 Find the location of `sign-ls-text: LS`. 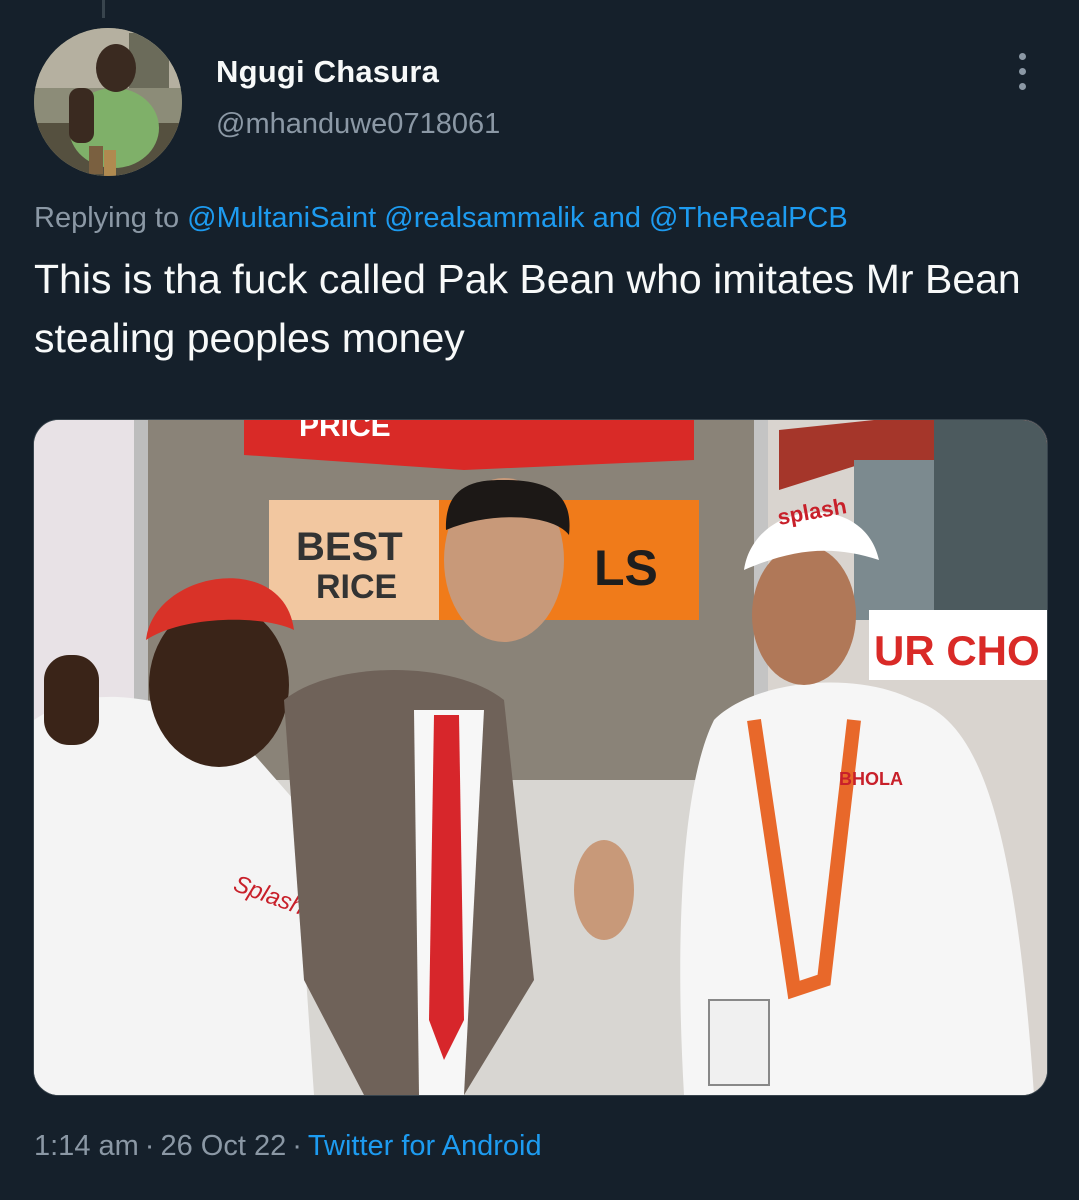

sign-ls-text: LS is located at coordinates (626, 568).